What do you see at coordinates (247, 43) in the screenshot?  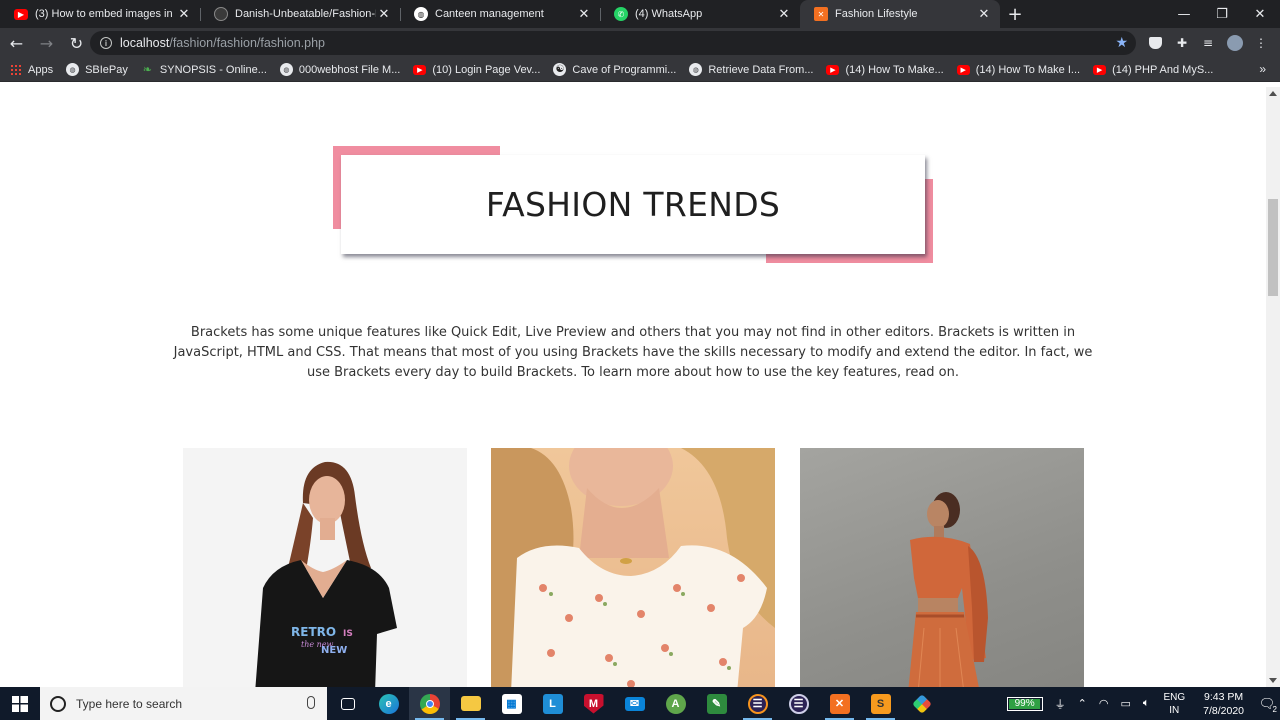 I see `url-path: /fashion/fashion/fashion.php` at bounding box center [247, 43].